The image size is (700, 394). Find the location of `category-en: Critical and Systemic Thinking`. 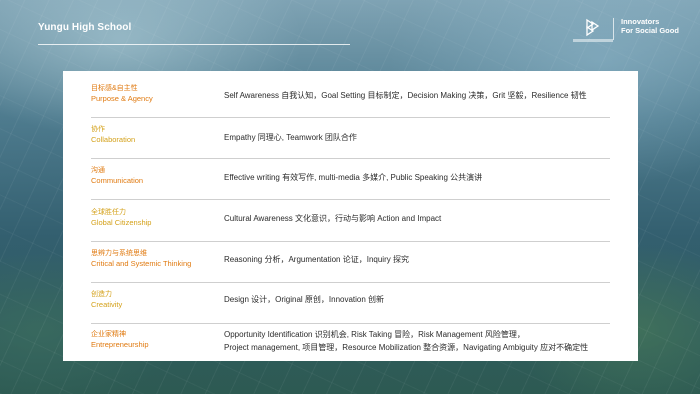

category-en: Critical and Systemic Thinking is located at coordinates (141, 263).